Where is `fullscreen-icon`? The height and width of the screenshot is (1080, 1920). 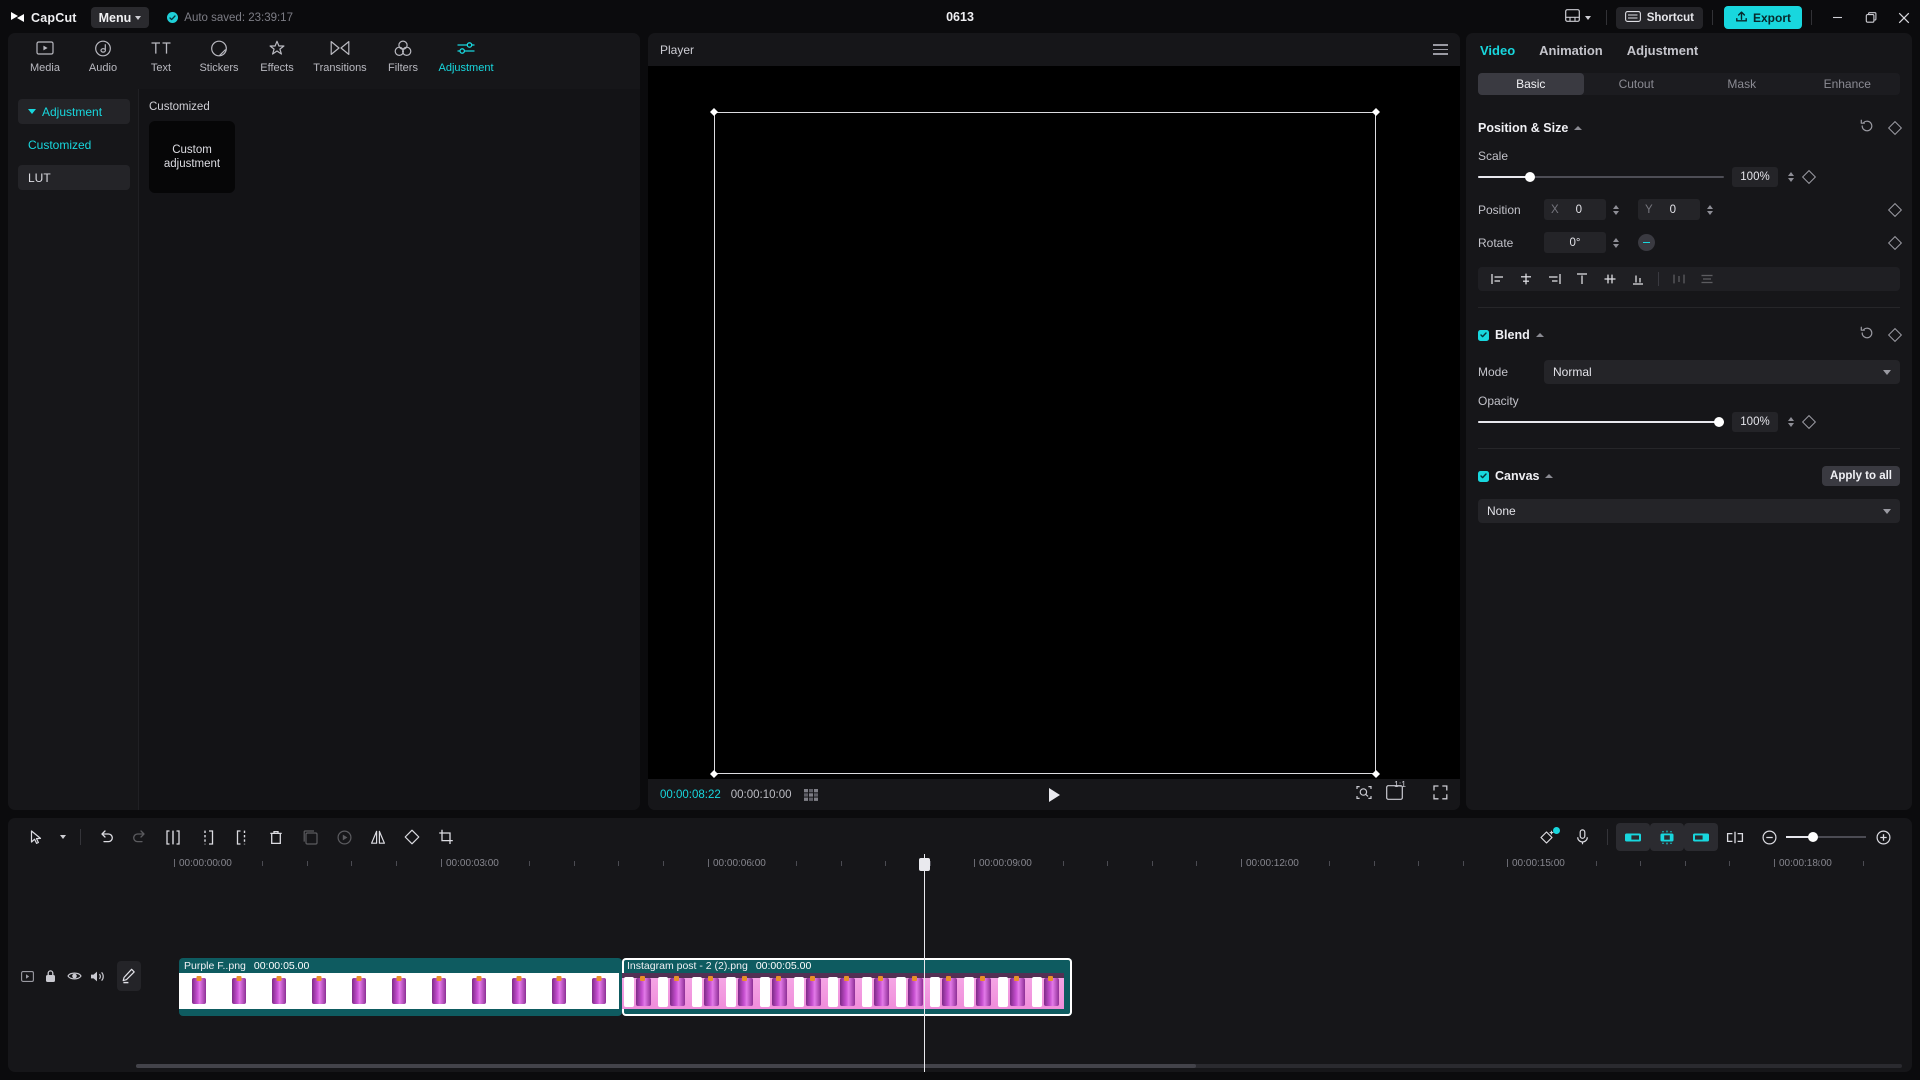
fullscreen-icon is located at coordinates (1440, 794).